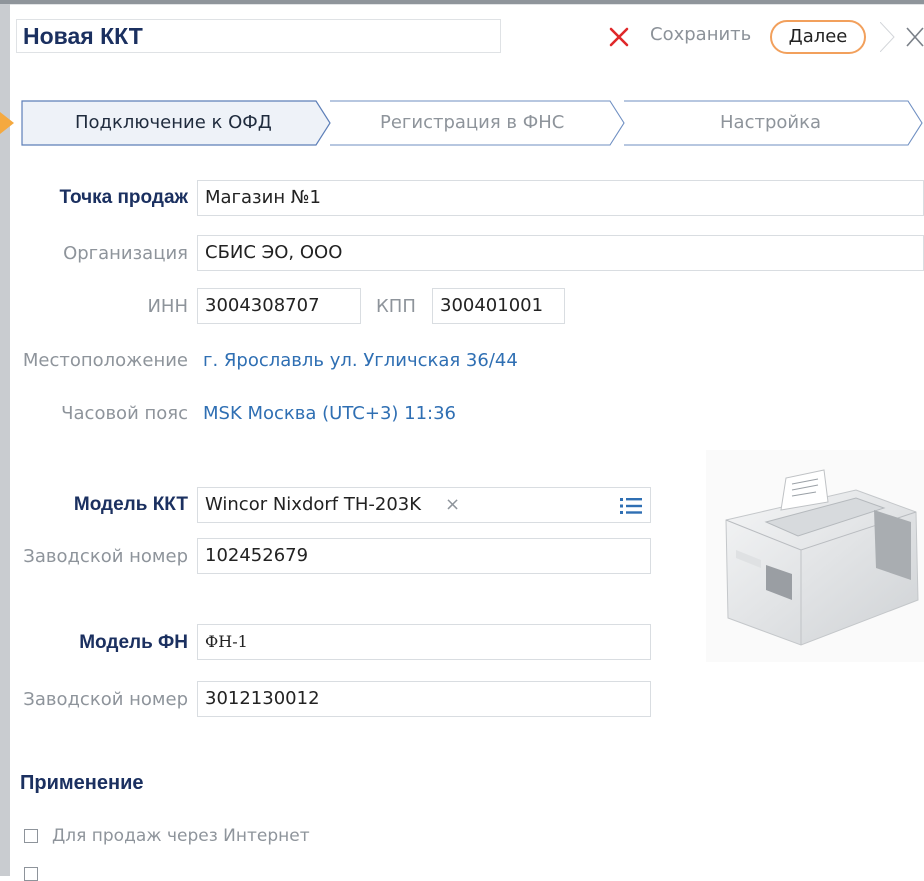 This screenshot has width=924, height=881. I want to click on clear-icon: ×, so click(452, 504).